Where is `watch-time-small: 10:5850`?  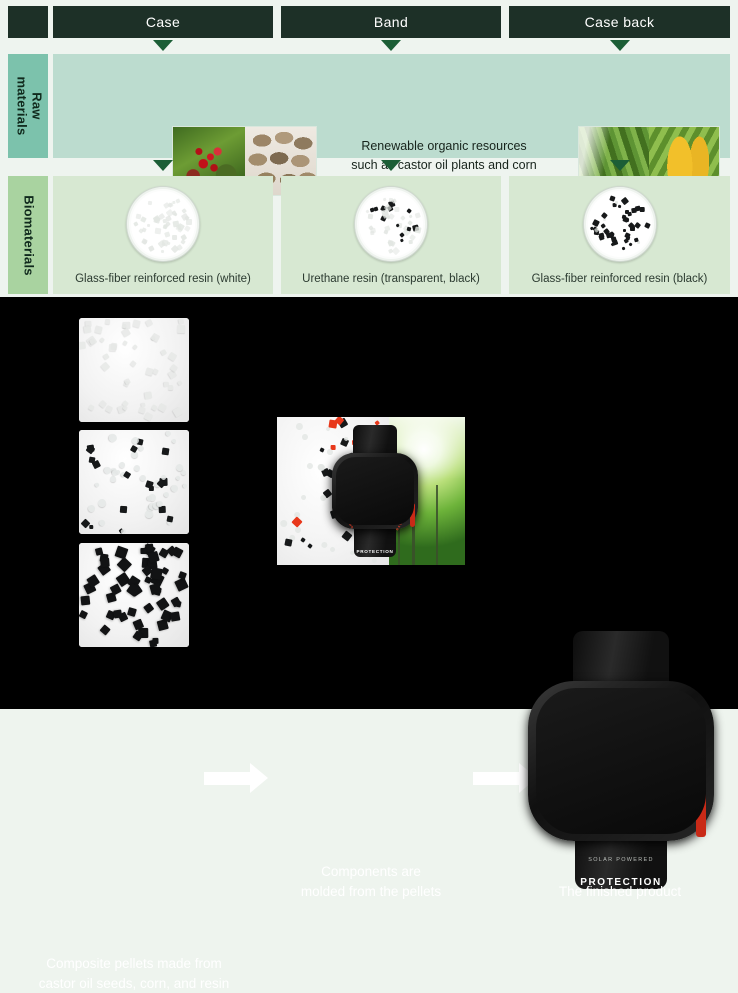
watch-time-small: 10:5850 is located at coordinates (375, 495).